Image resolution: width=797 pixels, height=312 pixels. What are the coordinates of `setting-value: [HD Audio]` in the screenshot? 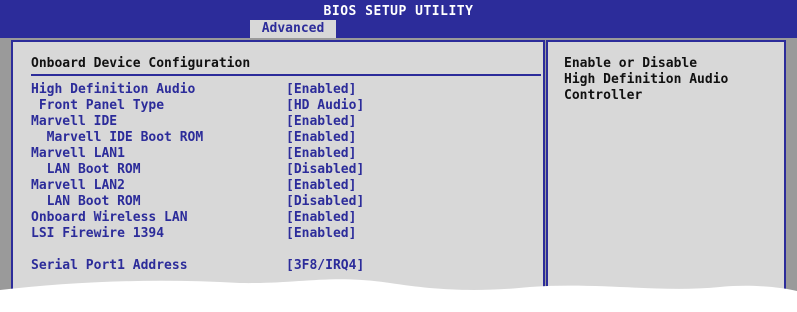 It's located at (325, 106).